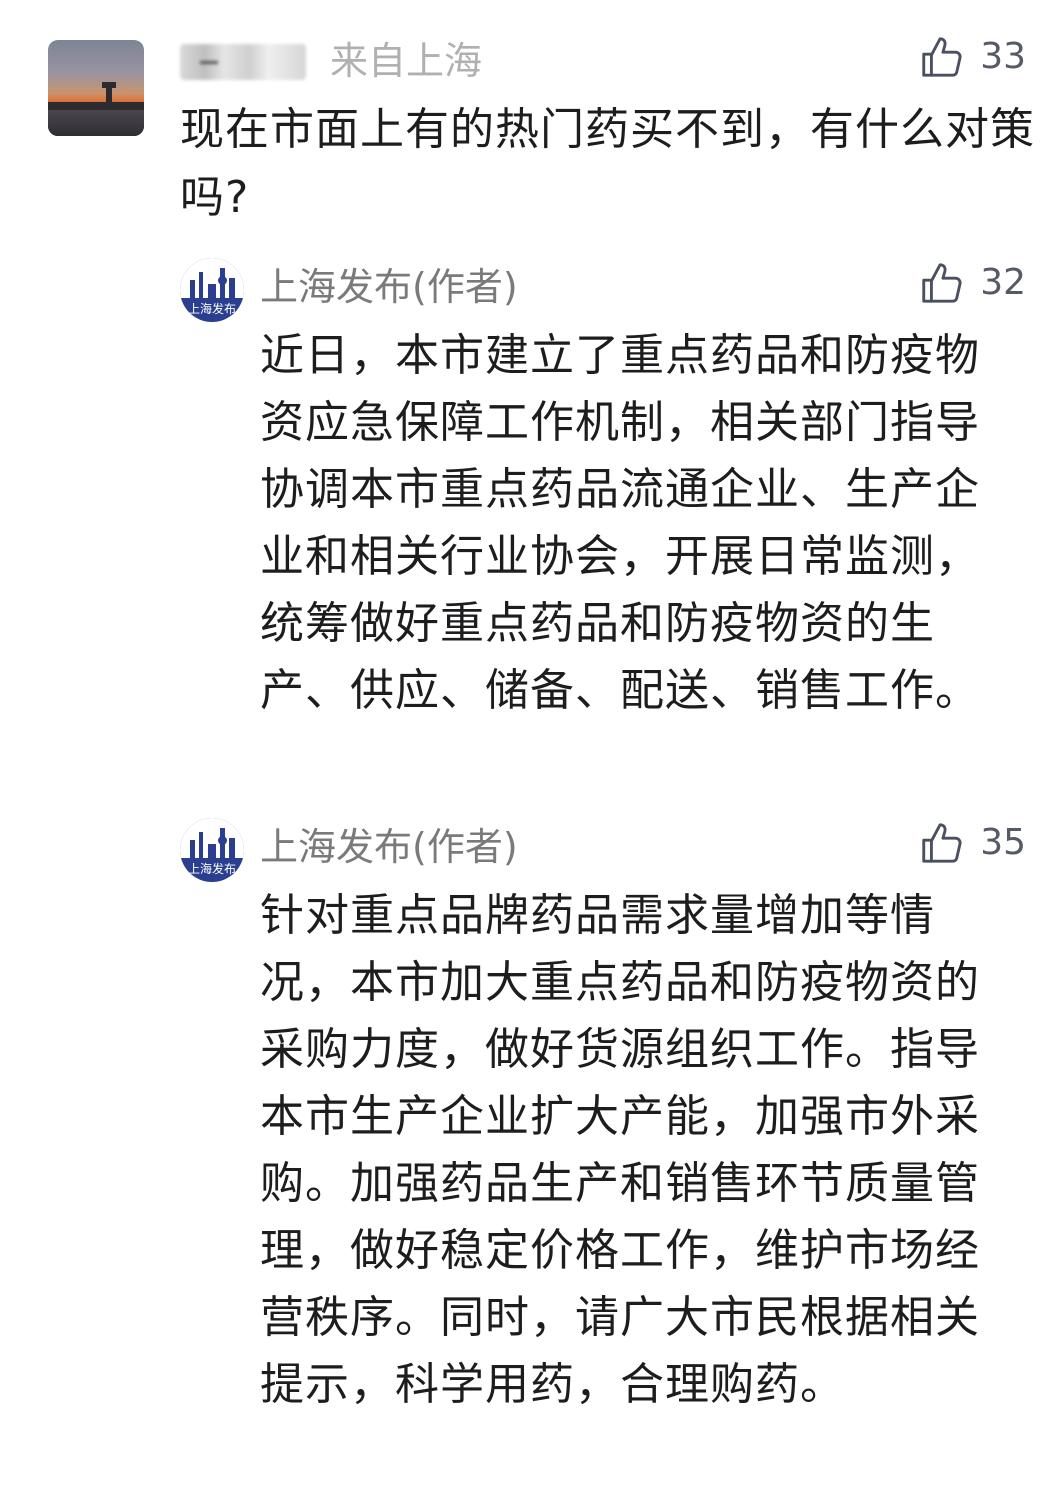  What do you see at coordinates (1003, 842) in the screenshot?
I see `like-count: 35` at bounding box center [1003, 842].